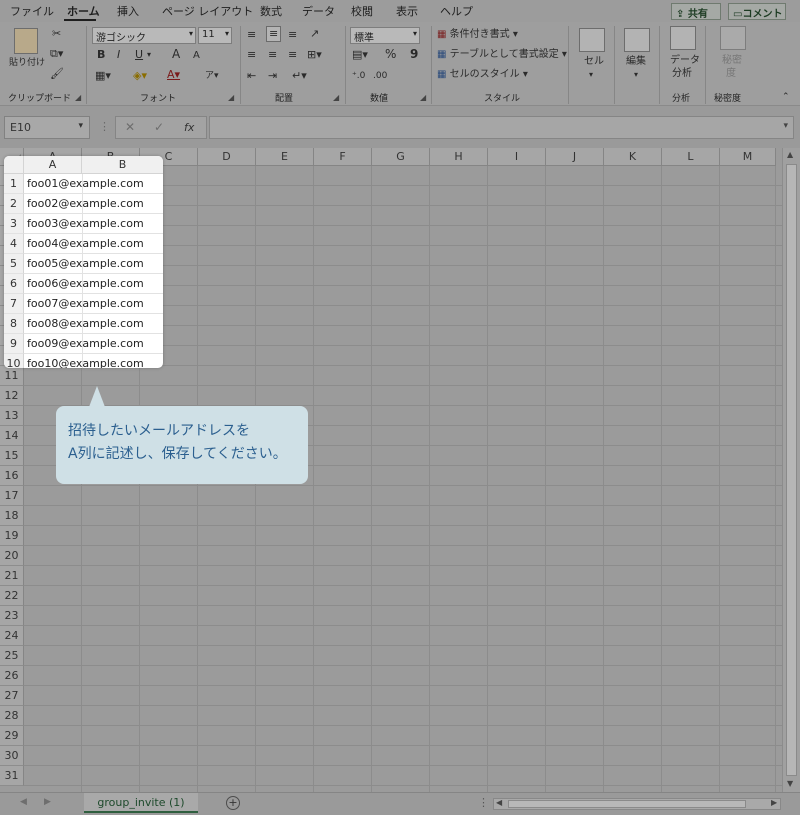  I want to click on column-header-k: K, so click(633, 157).